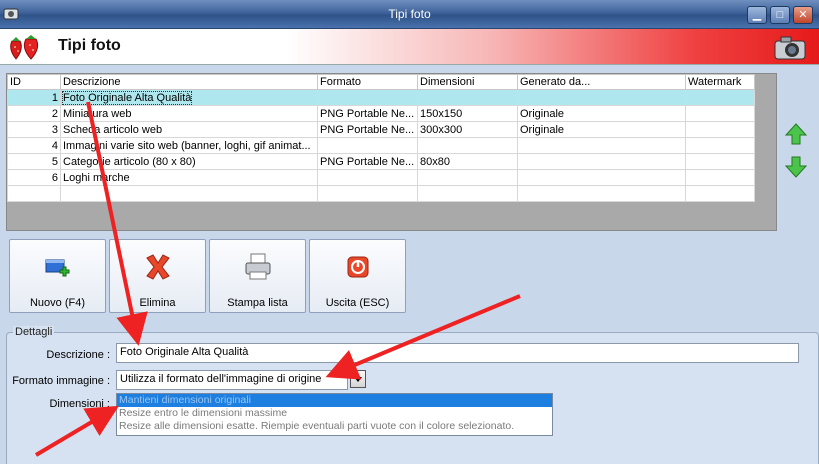 The image size is (819, 464). What do you see at coordinates (334, 400) in the screenshot?
I see `dimensioni-option: Mantieni dimensioni originali` at bounding box center [334, 400].